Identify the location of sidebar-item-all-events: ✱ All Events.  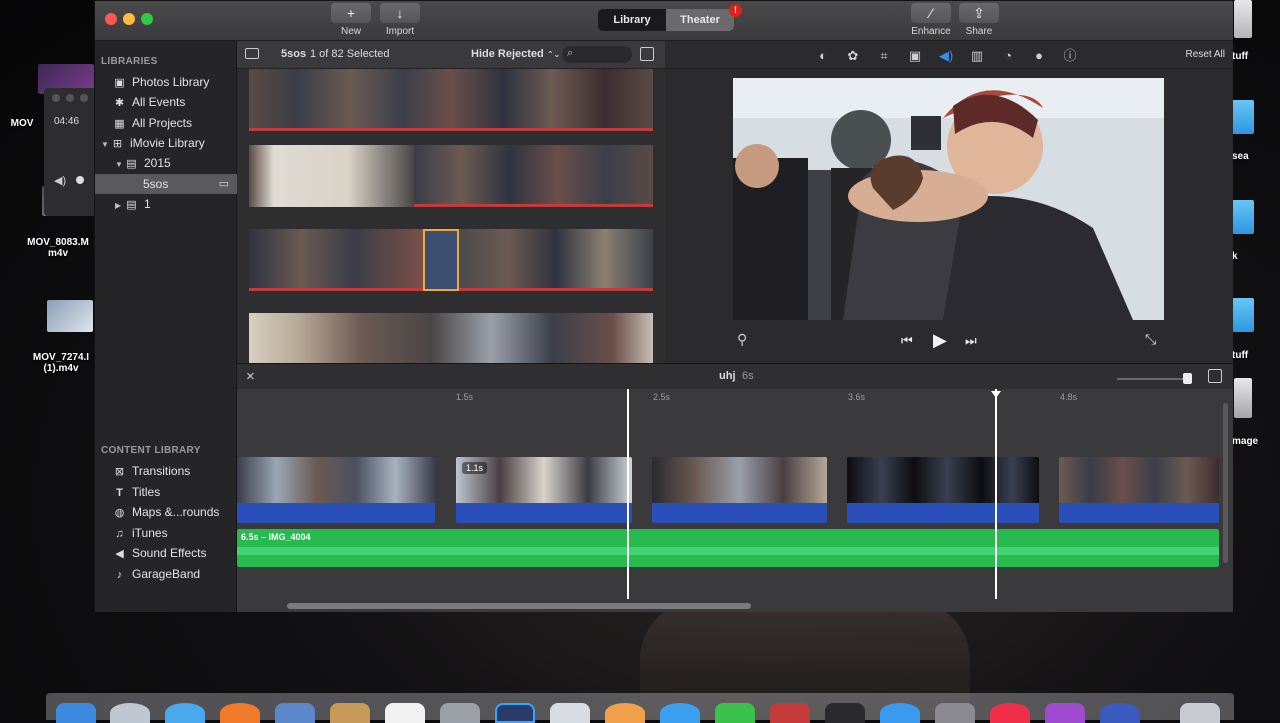
(166, 102).